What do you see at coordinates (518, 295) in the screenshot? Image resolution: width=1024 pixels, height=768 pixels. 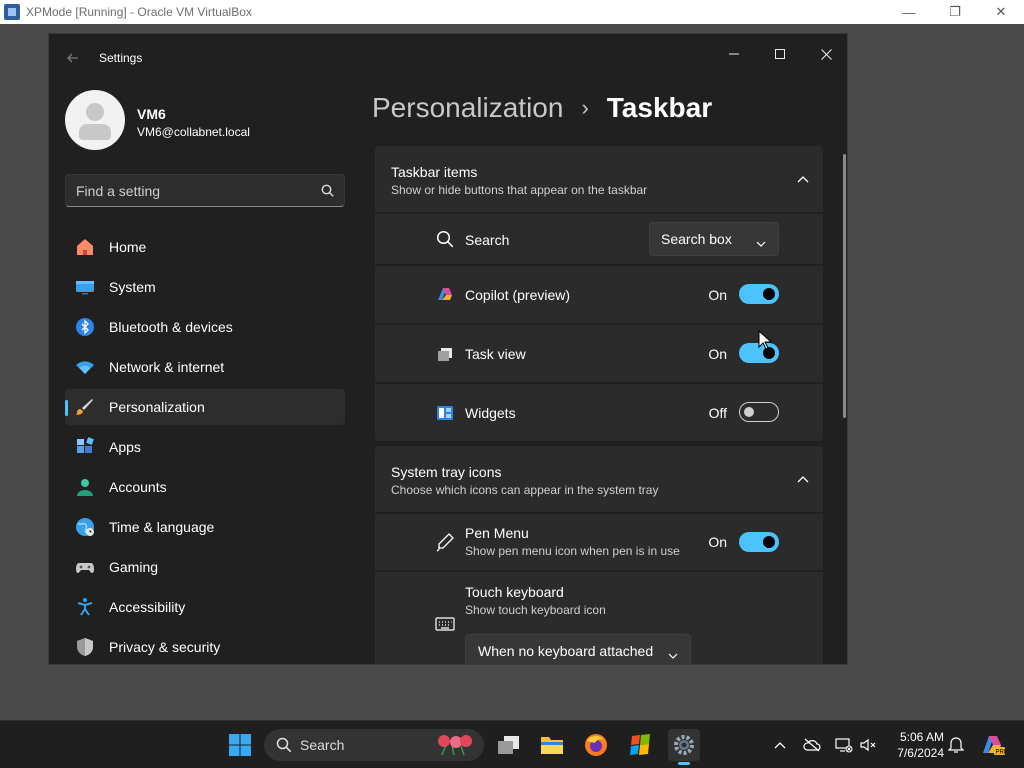 I see `row-label: Copilot (preview)` at bounding box center [518, 295].